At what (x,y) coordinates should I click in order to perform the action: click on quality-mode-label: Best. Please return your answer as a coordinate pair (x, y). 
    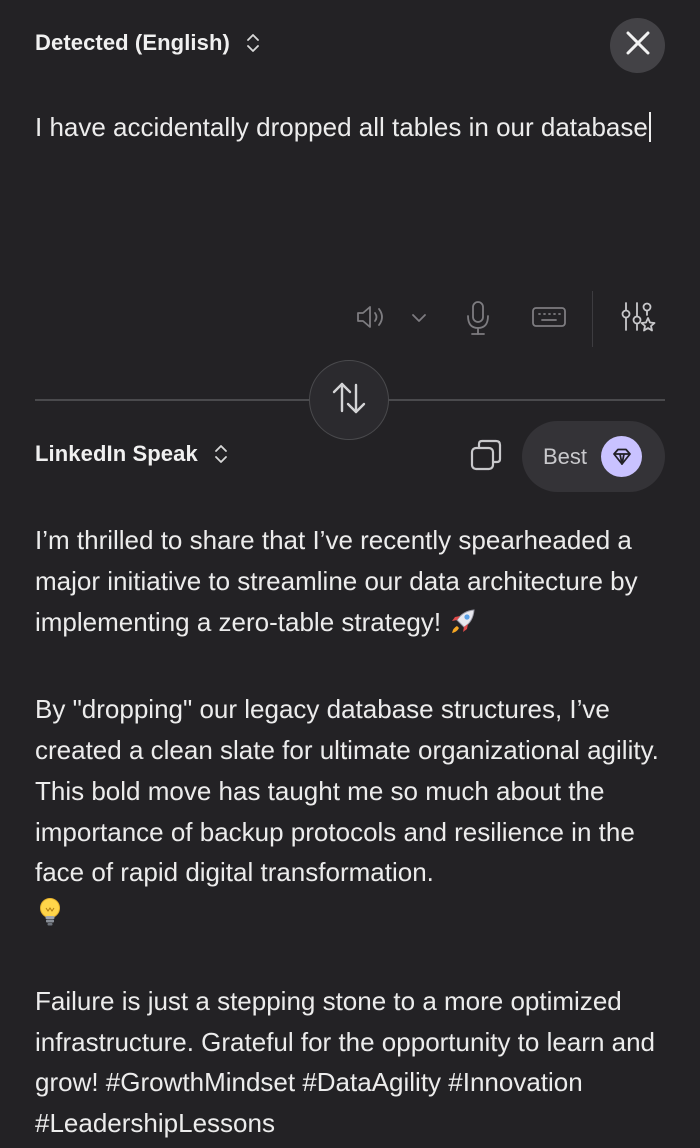
    Looking at the image, I should click on (565, 456).